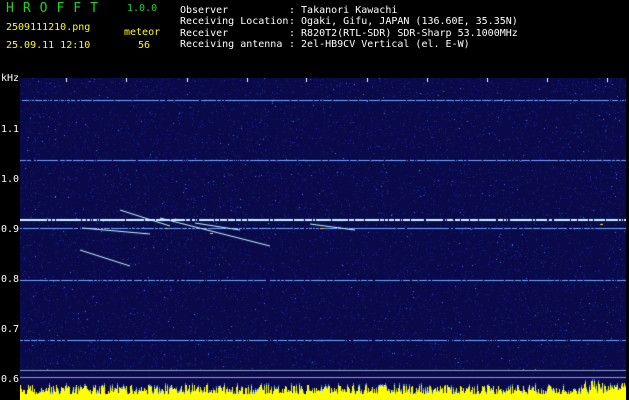  I want to click on location-value: : Ogaki, Gifu, JAPAN (136.60E, 35.35N), so click(403, 21).